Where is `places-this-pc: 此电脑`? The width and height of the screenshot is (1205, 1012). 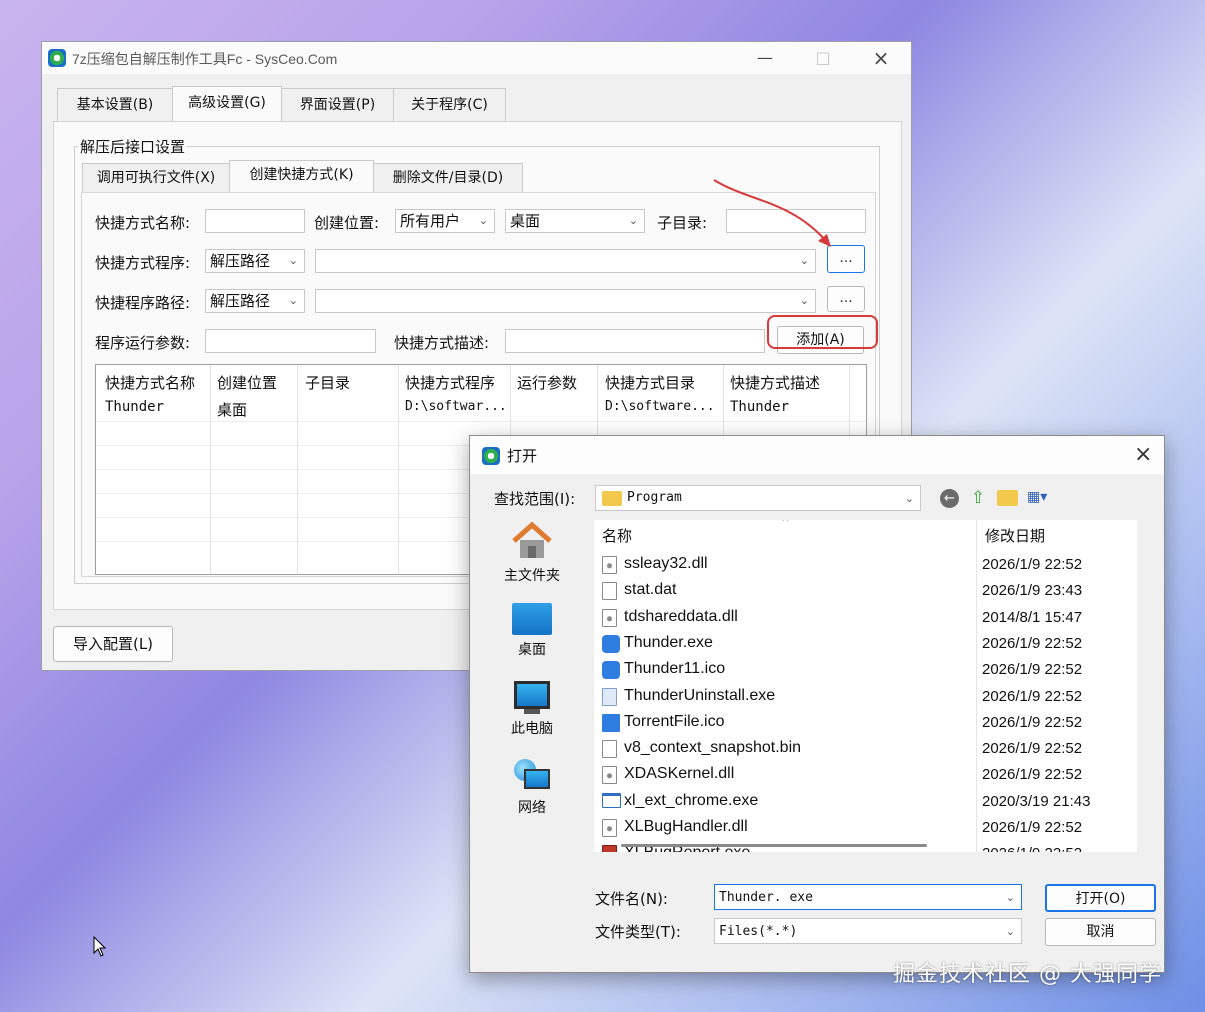
places-this-pc: 此电脑 is located at coordinates (532, 709).